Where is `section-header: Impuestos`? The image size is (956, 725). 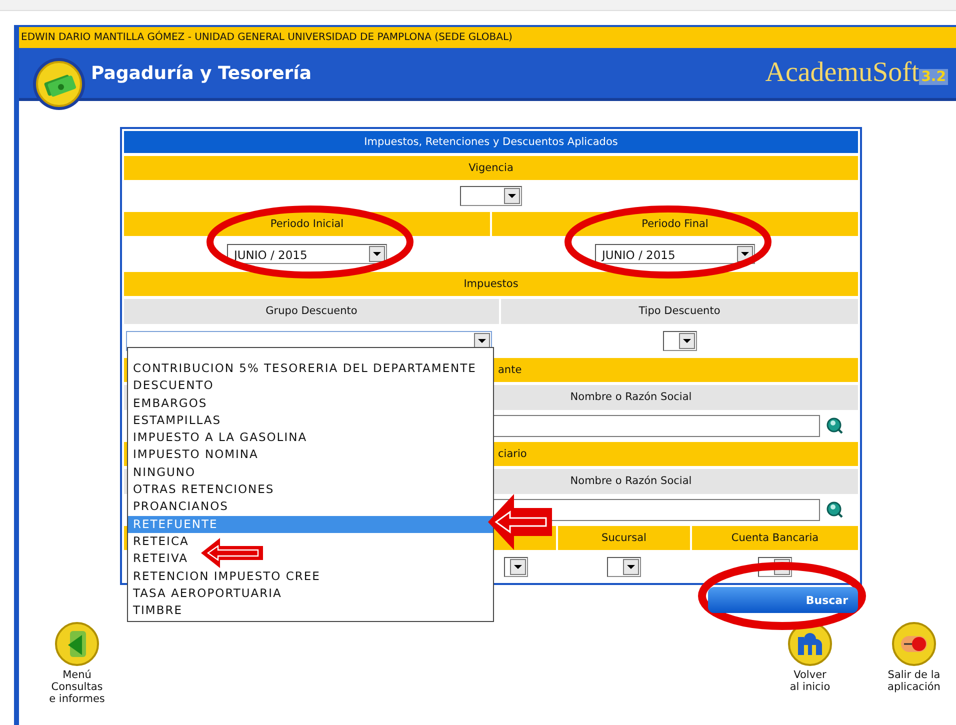 section-header: Impuestos is located at coordinates (491, 284).